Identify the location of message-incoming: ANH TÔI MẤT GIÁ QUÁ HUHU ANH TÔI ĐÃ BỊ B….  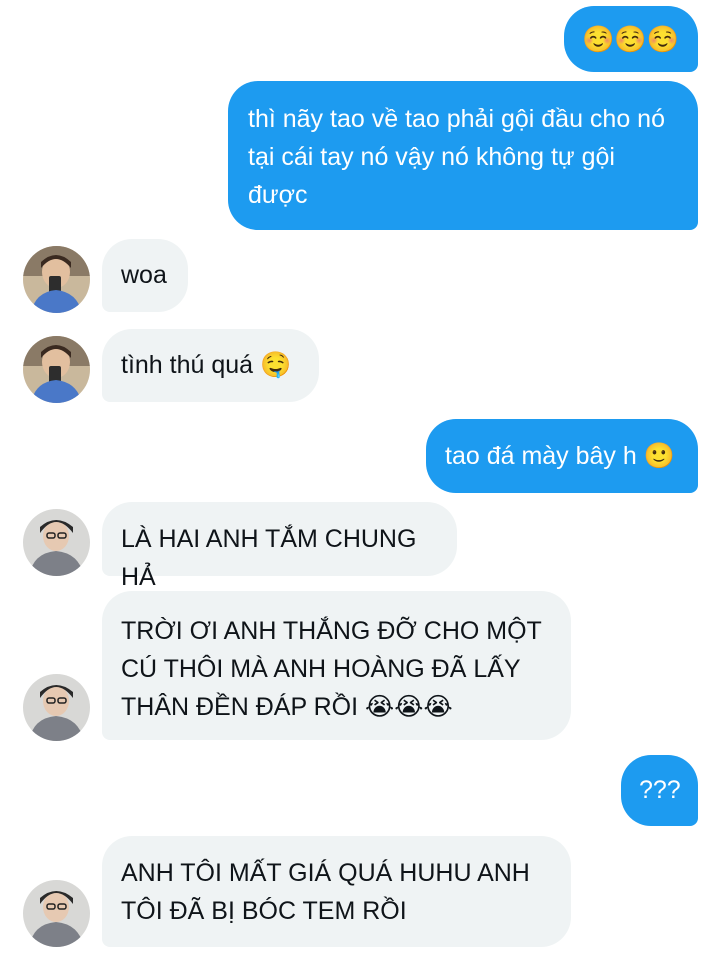
(336, 891).